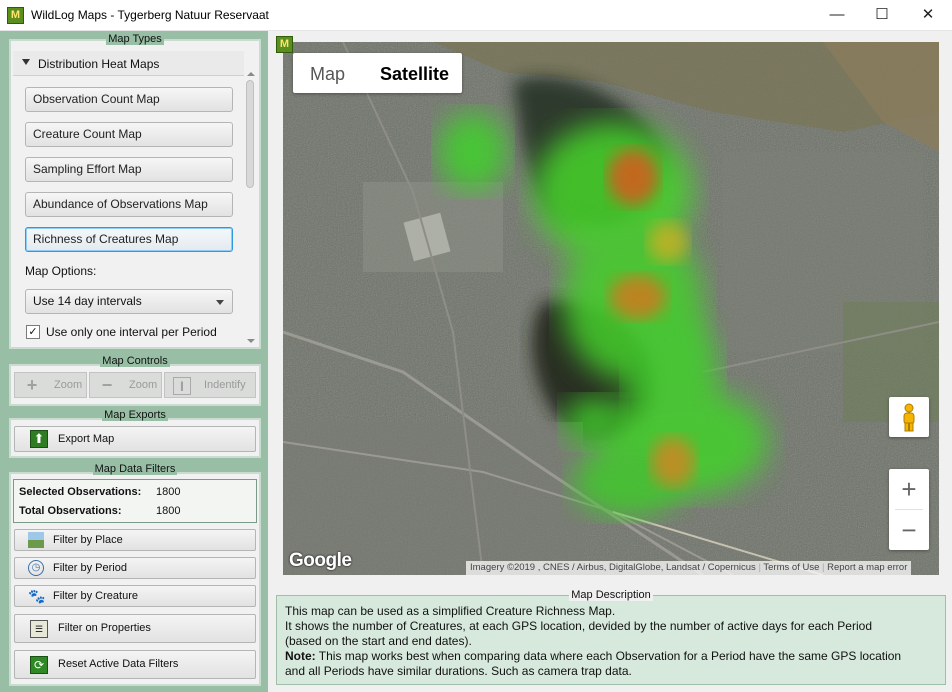  What do you see at coordinates (135, 361) in the screenshot?
I see `map-controls-title: Map Controls` at bounding box center [135, 361].